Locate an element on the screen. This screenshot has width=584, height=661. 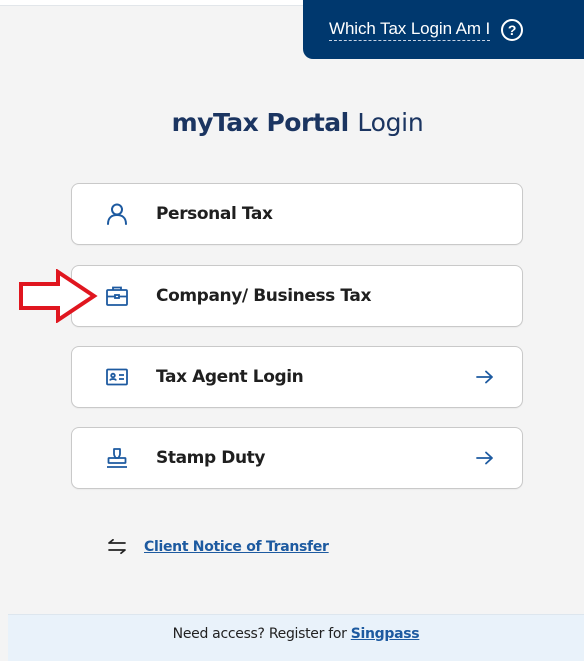
footer-prefix: Need access? Register for is located at coordinates (261, 634).